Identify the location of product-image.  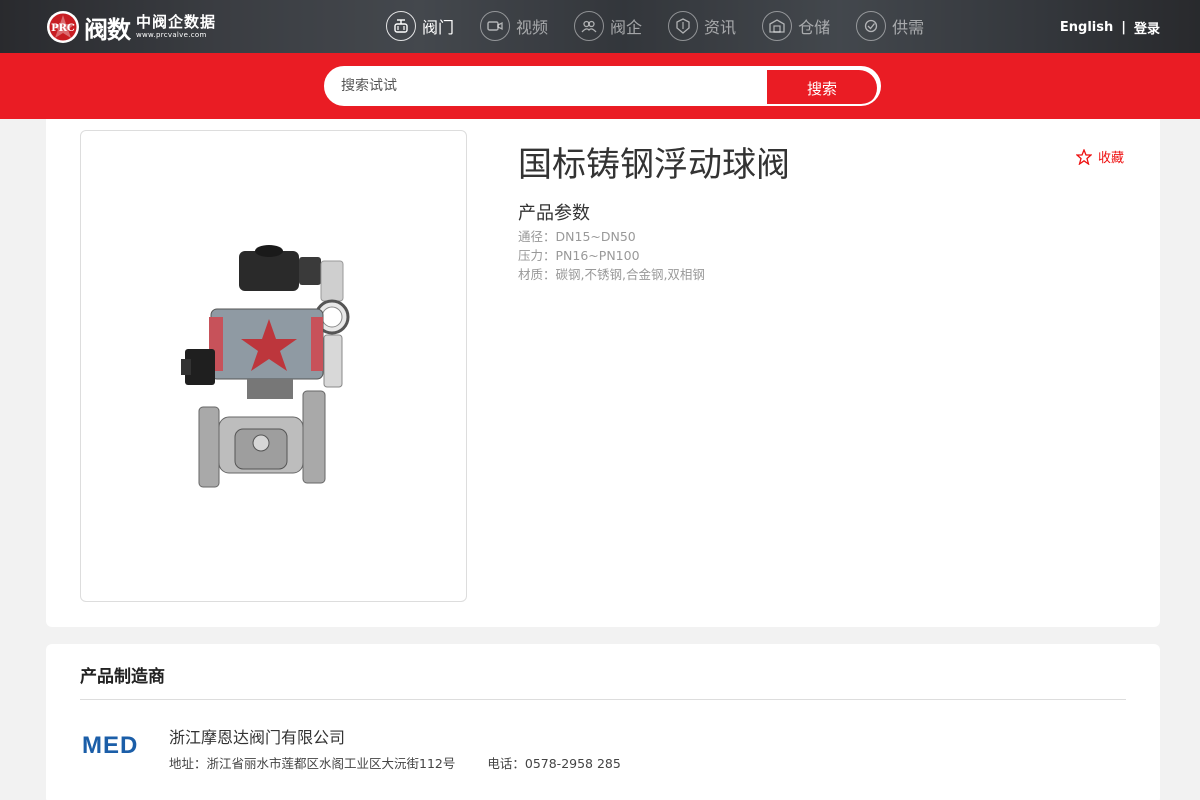
(265, 366).